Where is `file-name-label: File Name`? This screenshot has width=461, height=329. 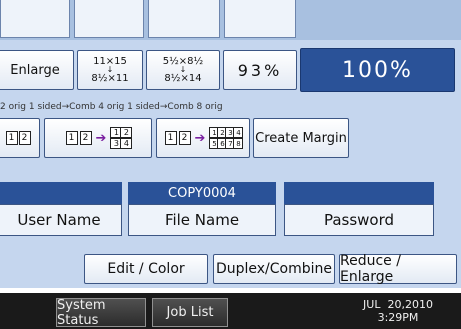
file-name-label: File Name is located at coordinates (202, 220).